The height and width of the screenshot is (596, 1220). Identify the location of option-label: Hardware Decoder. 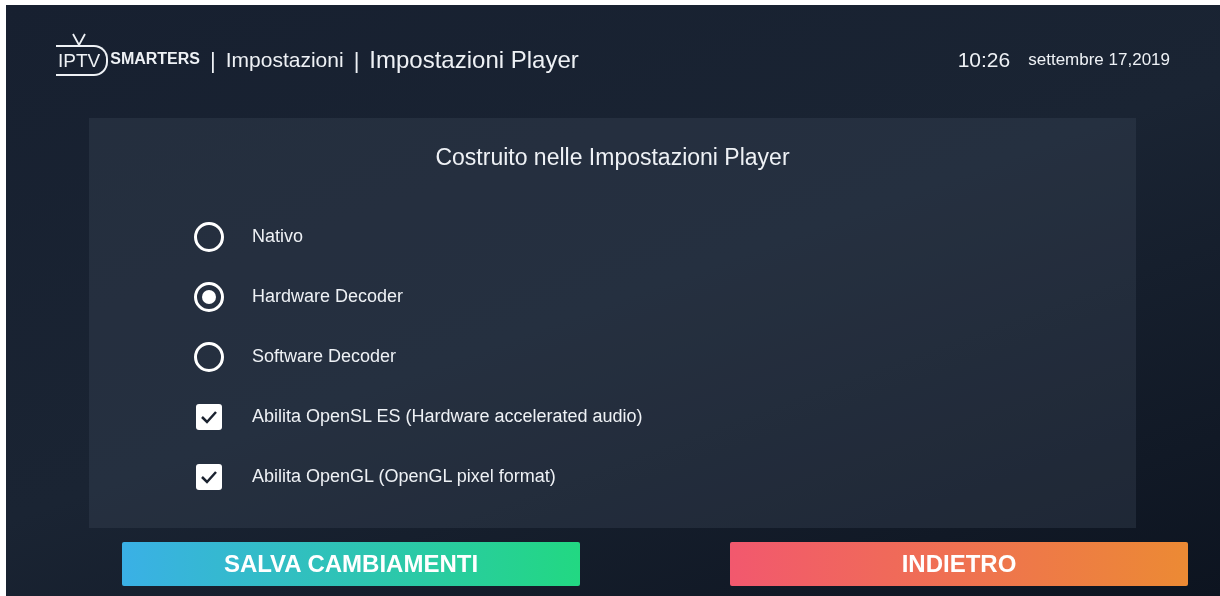
(328, 296).